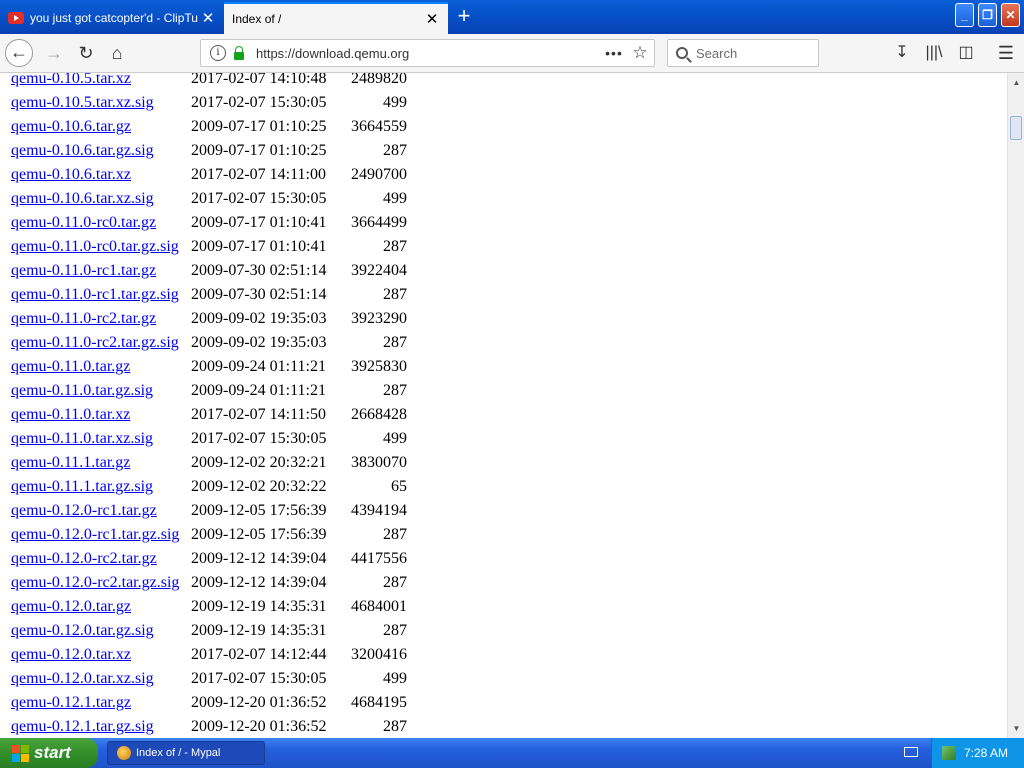 The image size is (1024, 768). I want to click on library-icon: |||\, so click(934, 53).